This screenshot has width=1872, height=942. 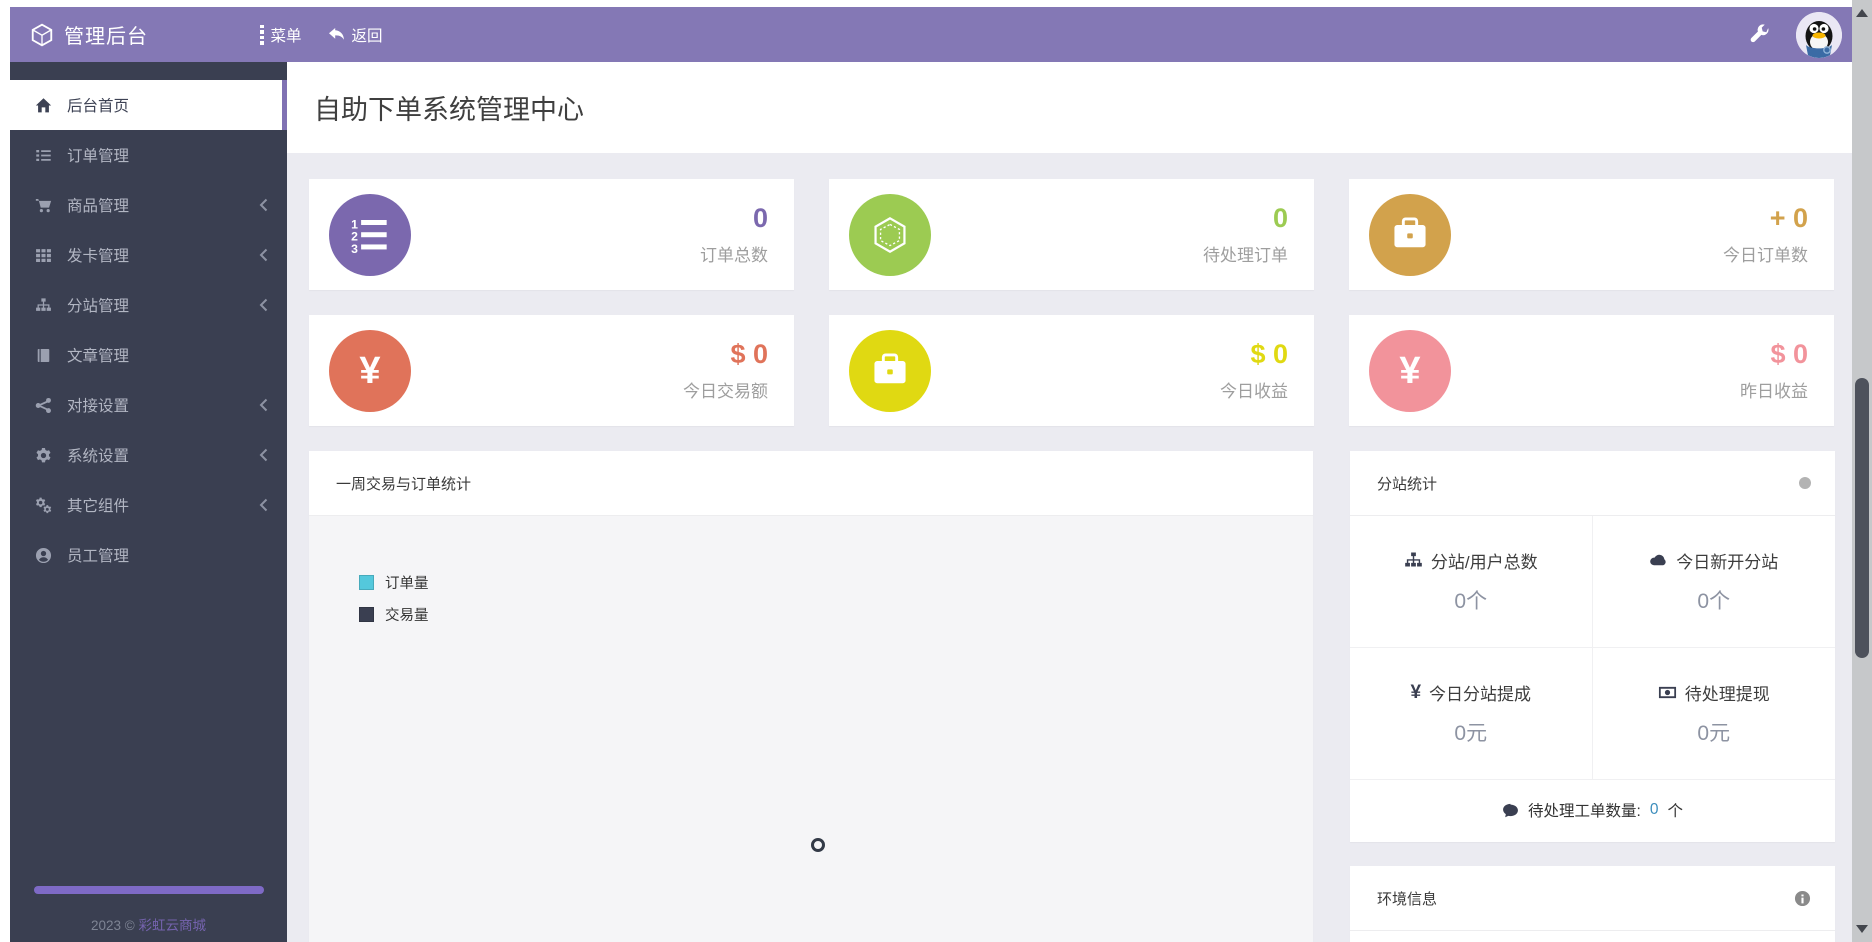 I want to click on ordered-list-icon: 123, so click(x=370, y=234).